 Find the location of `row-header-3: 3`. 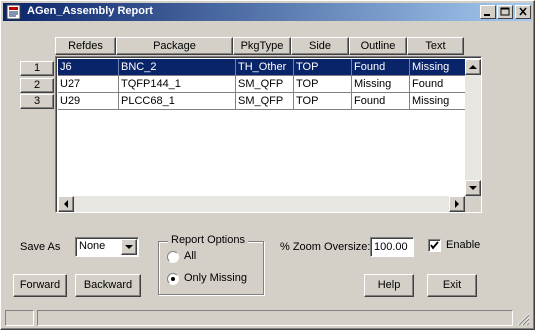

row-header-3: 3 is located at coordinates (37, 101).